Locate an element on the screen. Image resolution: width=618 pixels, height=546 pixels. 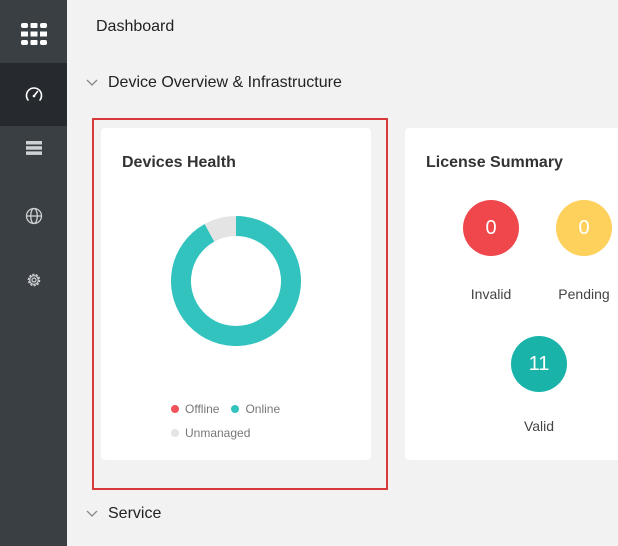
online-dot is located at coordinates (235, 409).